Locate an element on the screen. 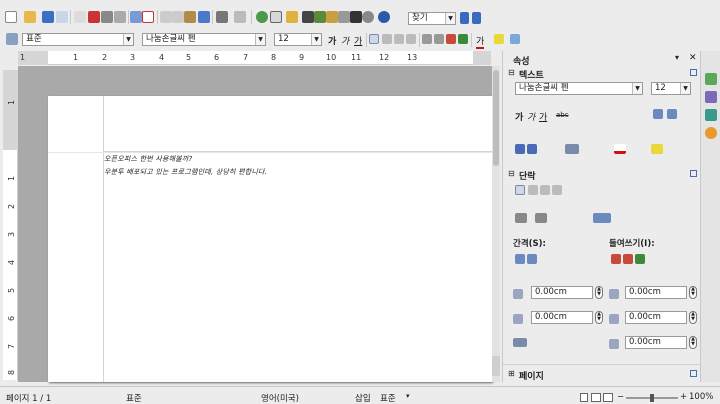 This screenshot has height=404, width=720. bold-button: 가 is located at coordinates (332, 40).